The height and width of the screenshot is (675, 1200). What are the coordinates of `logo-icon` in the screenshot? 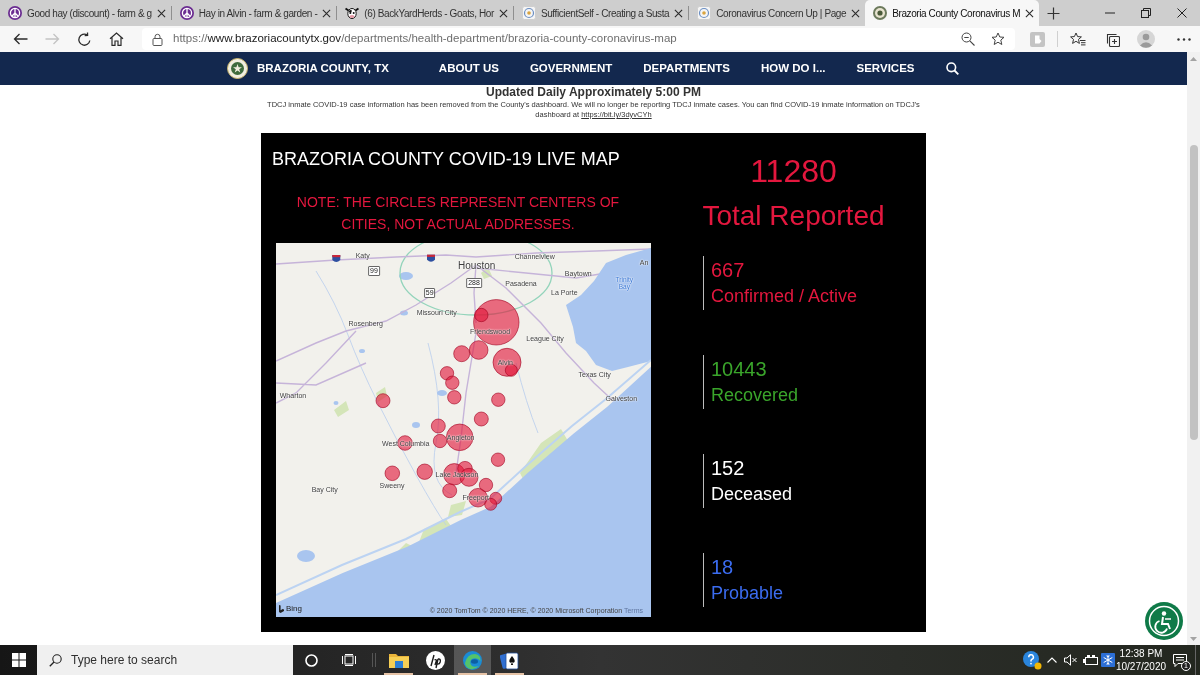 It's located at (281, 608).